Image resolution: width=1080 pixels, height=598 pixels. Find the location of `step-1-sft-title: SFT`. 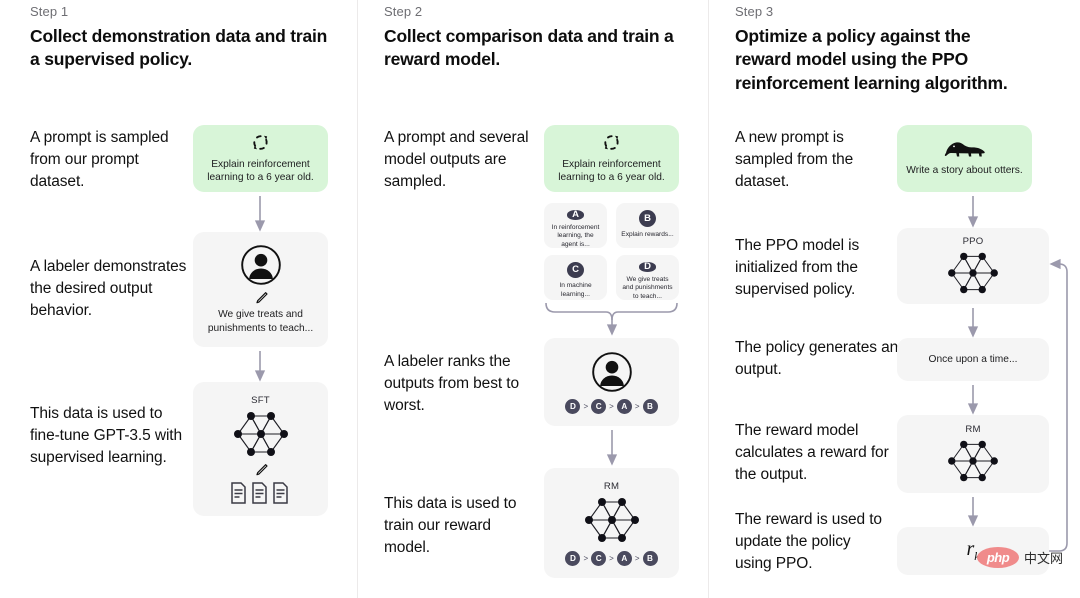

step-1-sft-title: SFT is located at coordinates (260, 400).